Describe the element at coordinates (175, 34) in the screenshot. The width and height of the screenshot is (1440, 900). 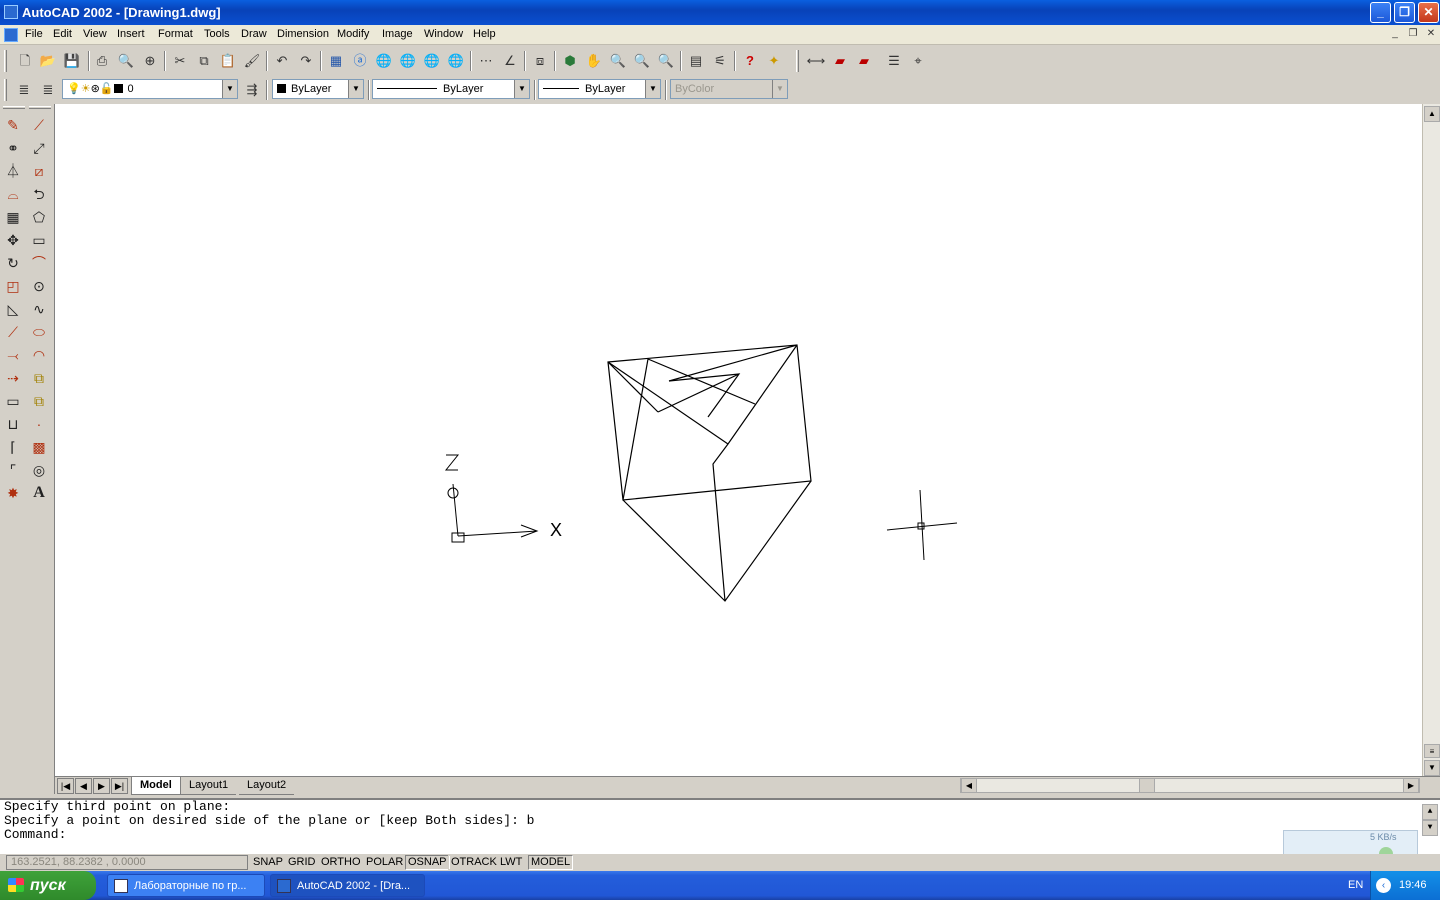
I see `menu-format: Format` at that location.